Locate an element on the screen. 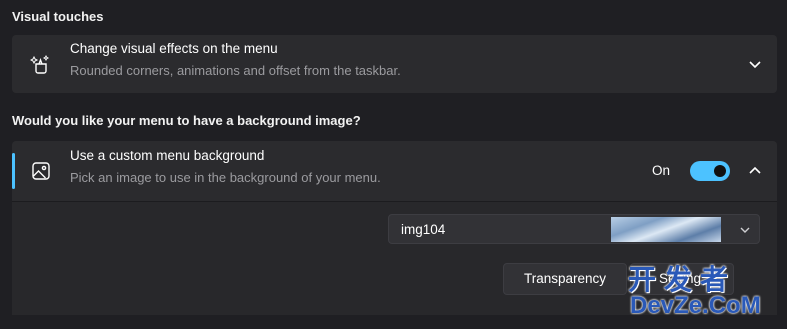 Image resolution: width=787 pixels, height=329 pixels. chevron-up-icon is located at coordinates (755, 171).